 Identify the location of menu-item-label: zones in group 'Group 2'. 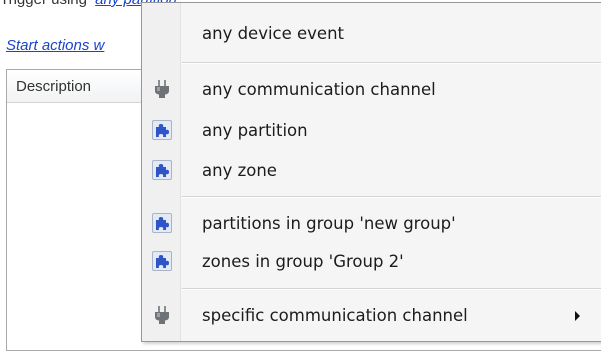
(303, 261).